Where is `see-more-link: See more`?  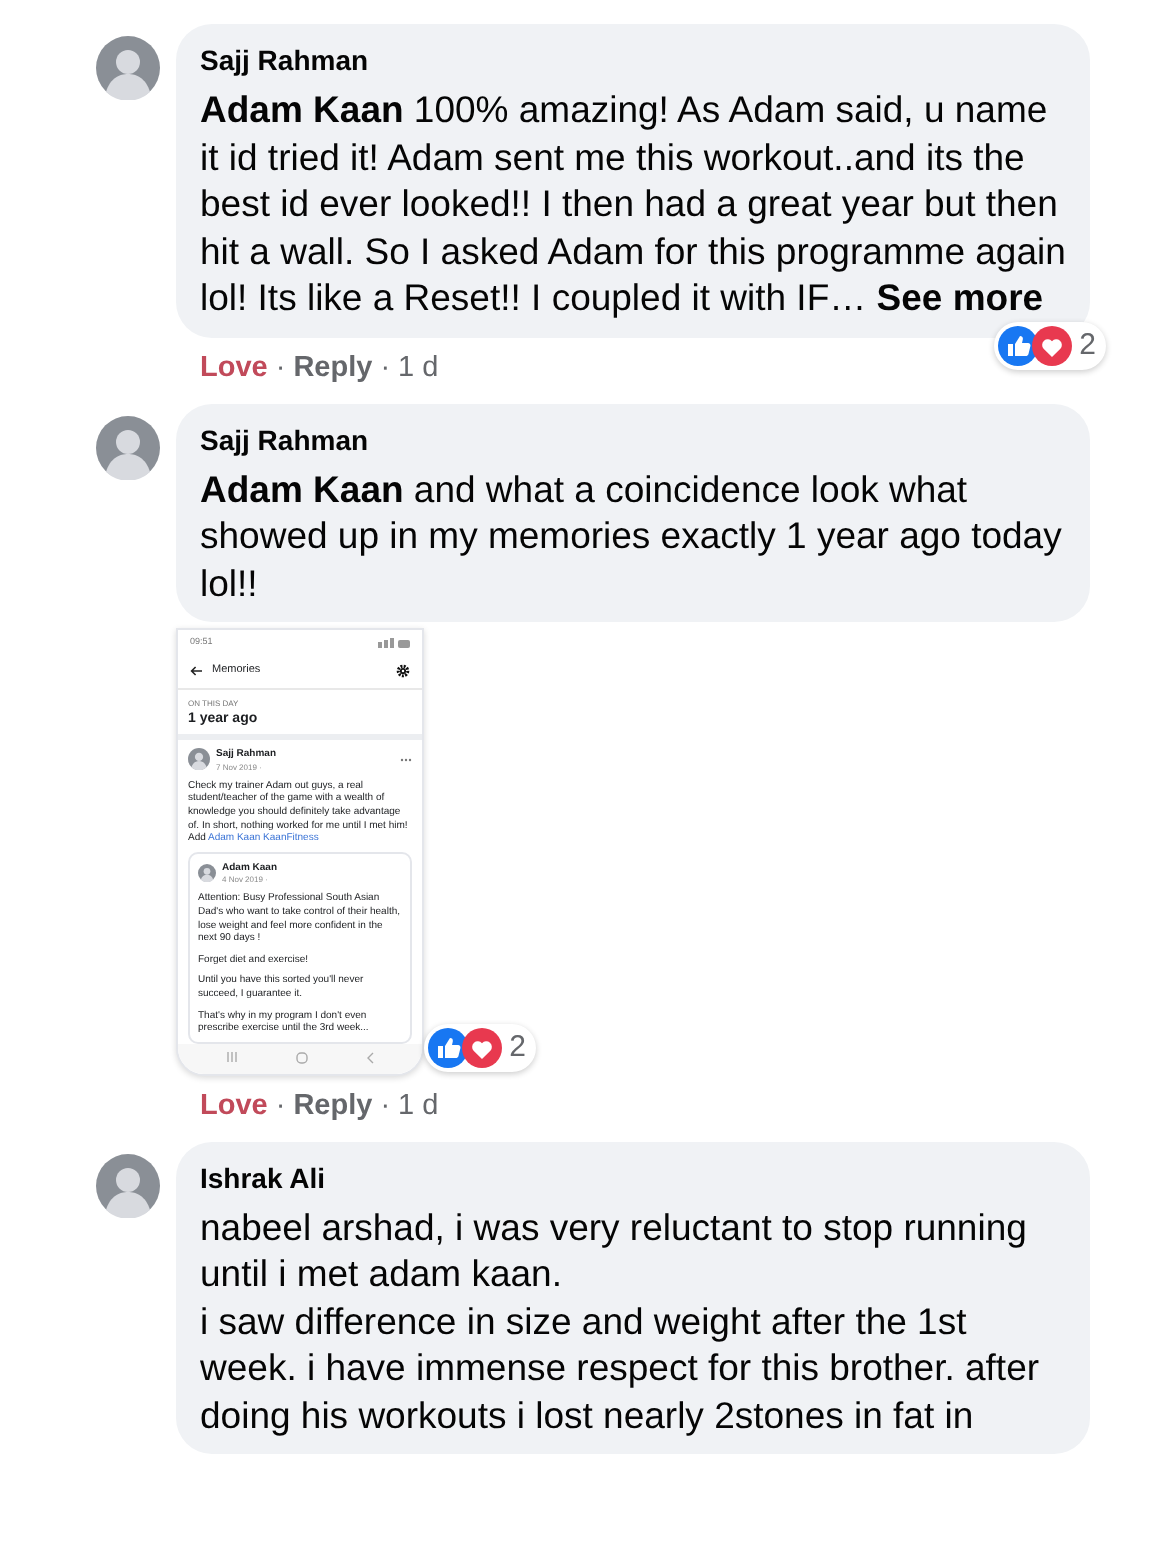
see-more-link: See more is located at coordinates (960, 297).